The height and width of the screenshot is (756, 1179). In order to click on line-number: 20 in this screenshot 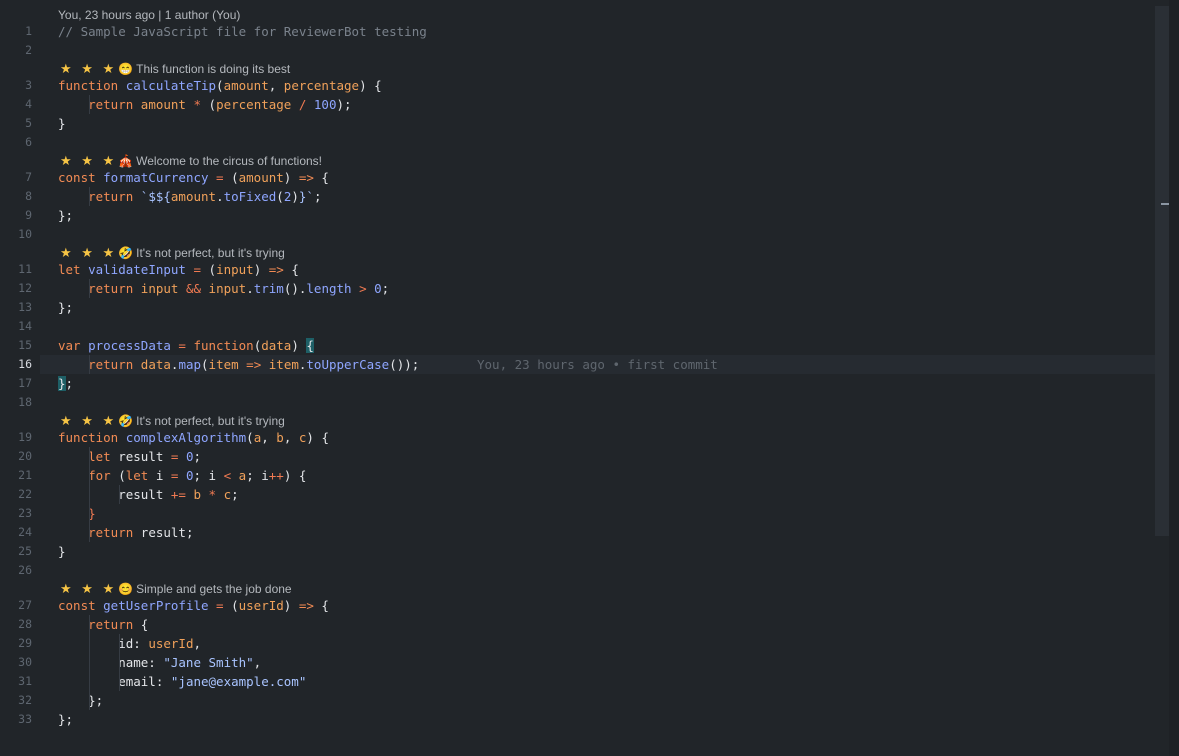, I will do `click(25, 456)`.